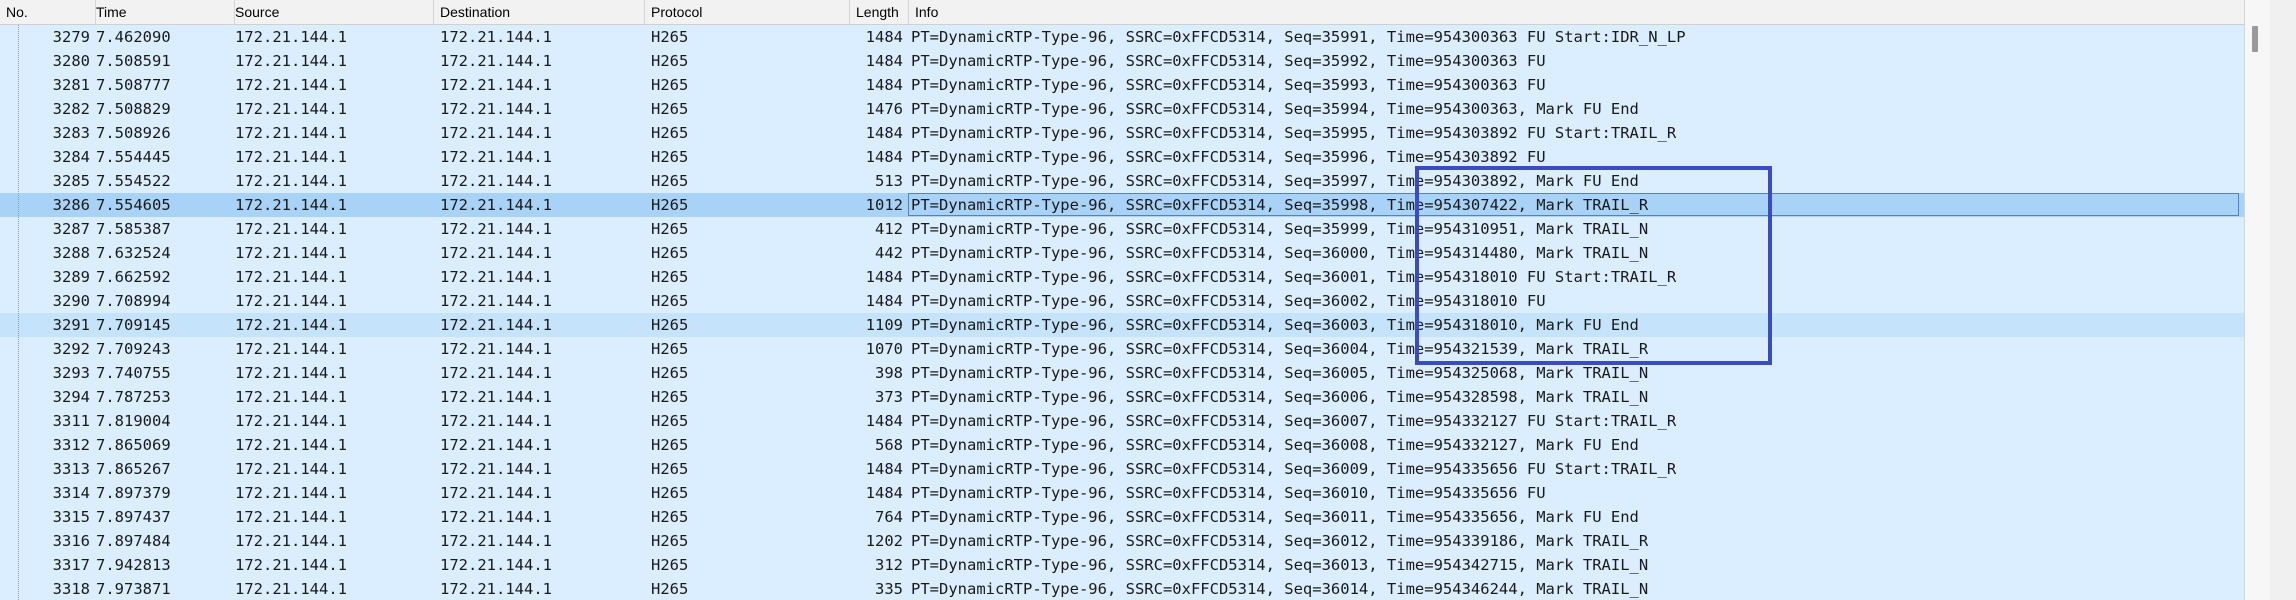 The image size is (2296, 600). Describe the element at coordinates (133, 133) in the screenshot. I see `cell-time: 7.508926` at that location.